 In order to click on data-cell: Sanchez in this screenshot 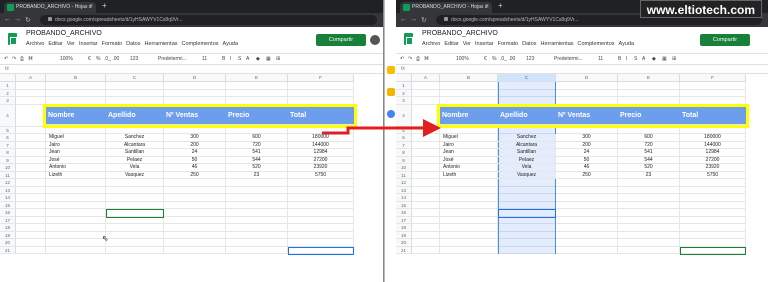, I will do `click(527, 138)`.